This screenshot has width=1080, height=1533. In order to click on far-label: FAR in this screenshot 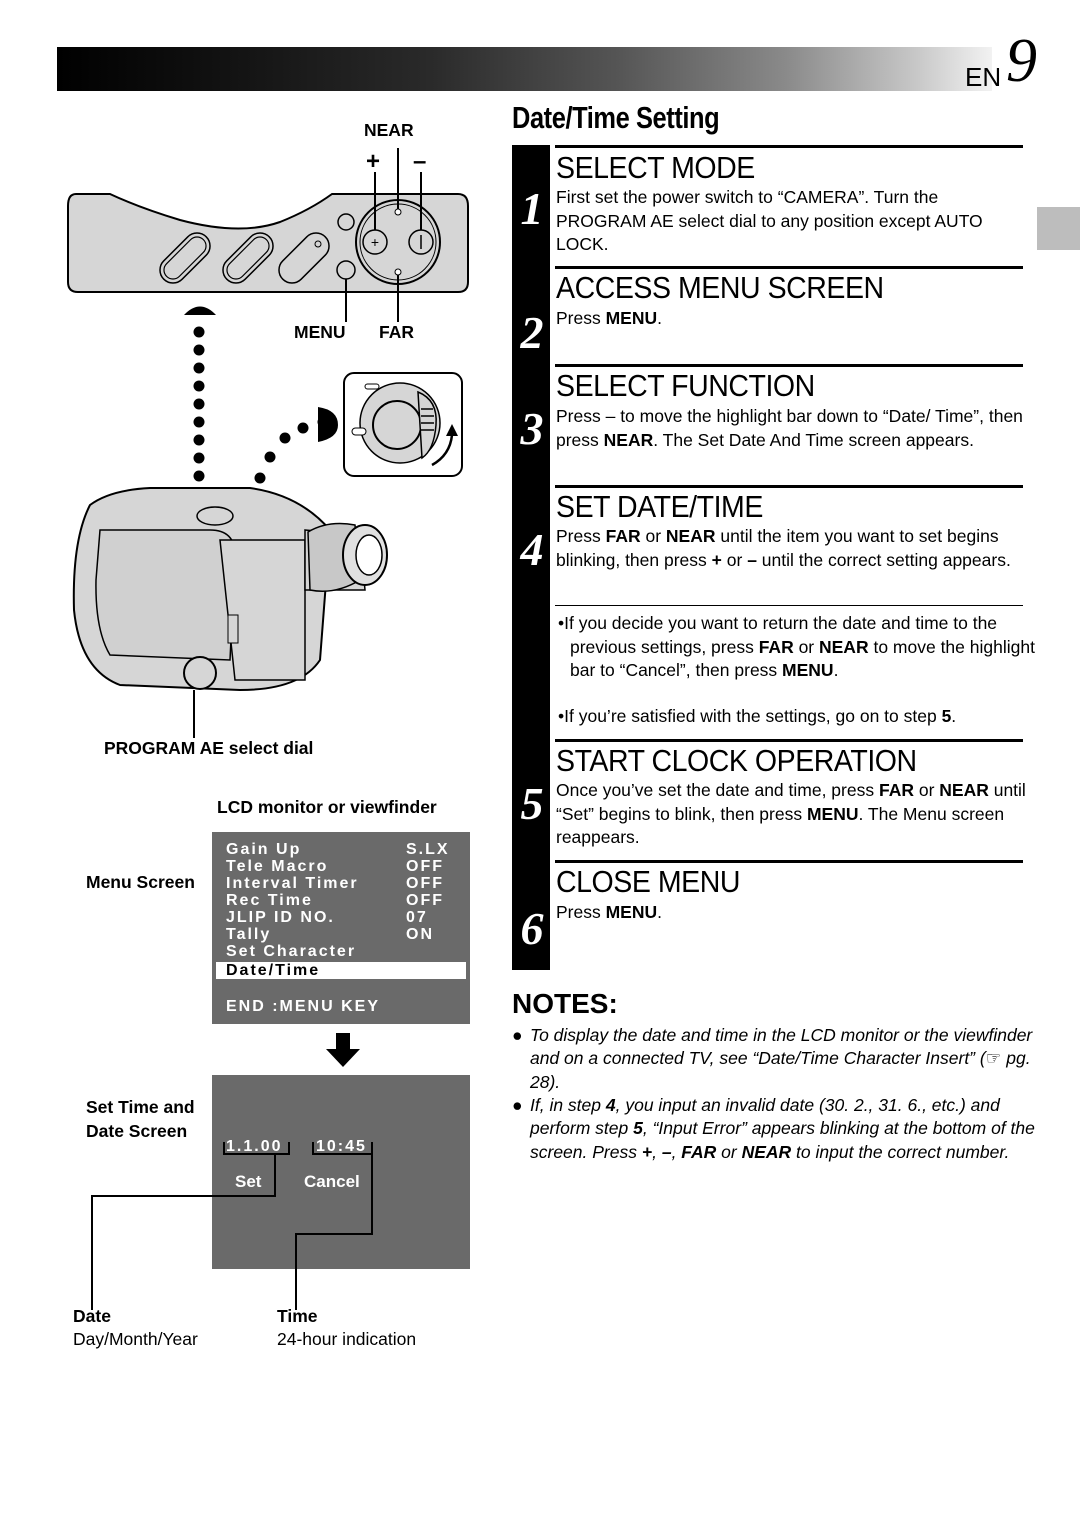, I will do `click(396, 332)`.